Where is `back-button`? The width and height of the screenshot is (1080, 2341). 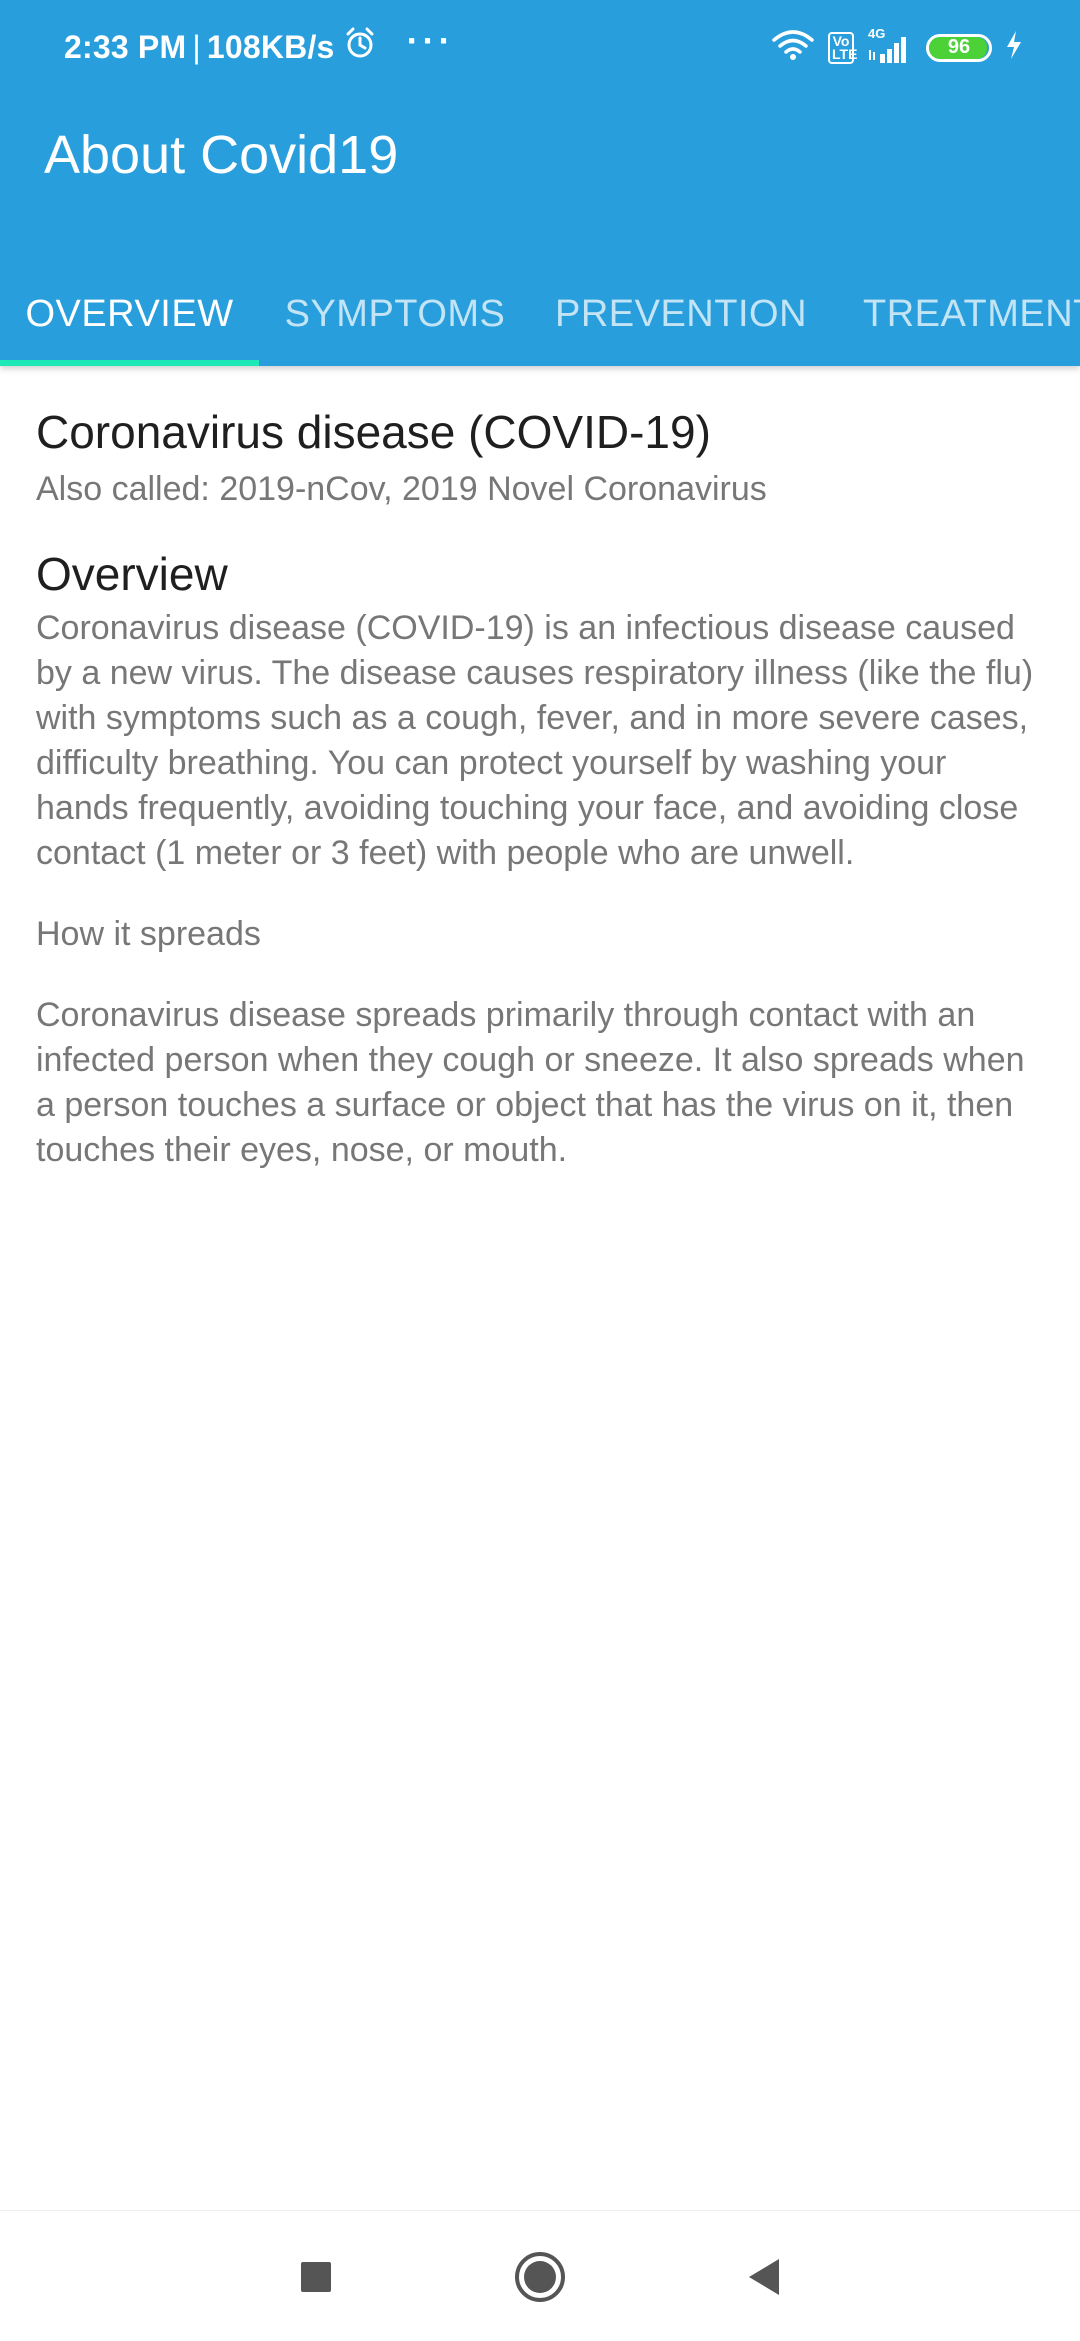 back-button is located at coordinates (764, 2279).